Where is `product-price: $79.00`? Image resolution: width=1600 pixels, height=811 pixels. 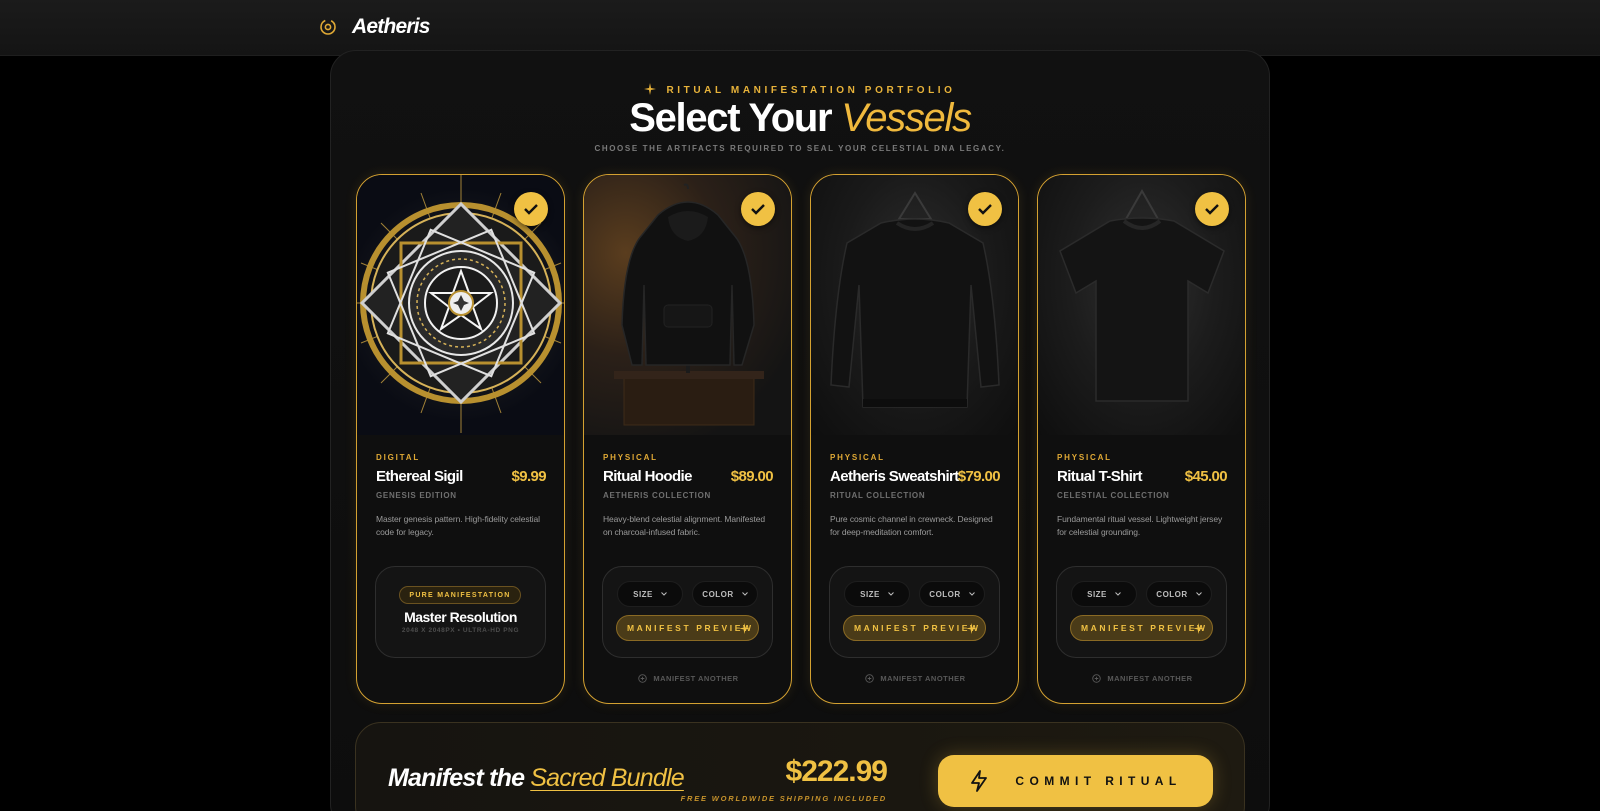
product-price: $79.00 is located at coordinates (979, 476).